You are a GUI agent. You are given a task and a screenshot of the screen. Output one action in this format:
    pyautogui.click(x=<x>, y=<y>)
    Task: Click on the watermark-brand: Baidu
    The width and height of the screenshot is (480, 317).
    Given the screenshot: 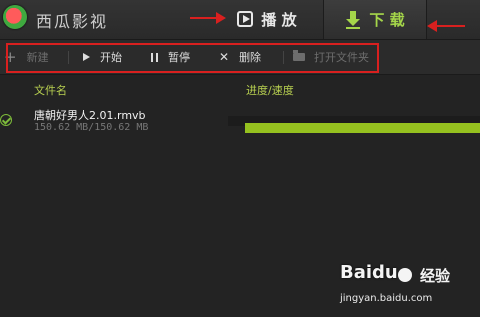 What is the action you would take?
    pyautogui.click(x=369, y=272)
    